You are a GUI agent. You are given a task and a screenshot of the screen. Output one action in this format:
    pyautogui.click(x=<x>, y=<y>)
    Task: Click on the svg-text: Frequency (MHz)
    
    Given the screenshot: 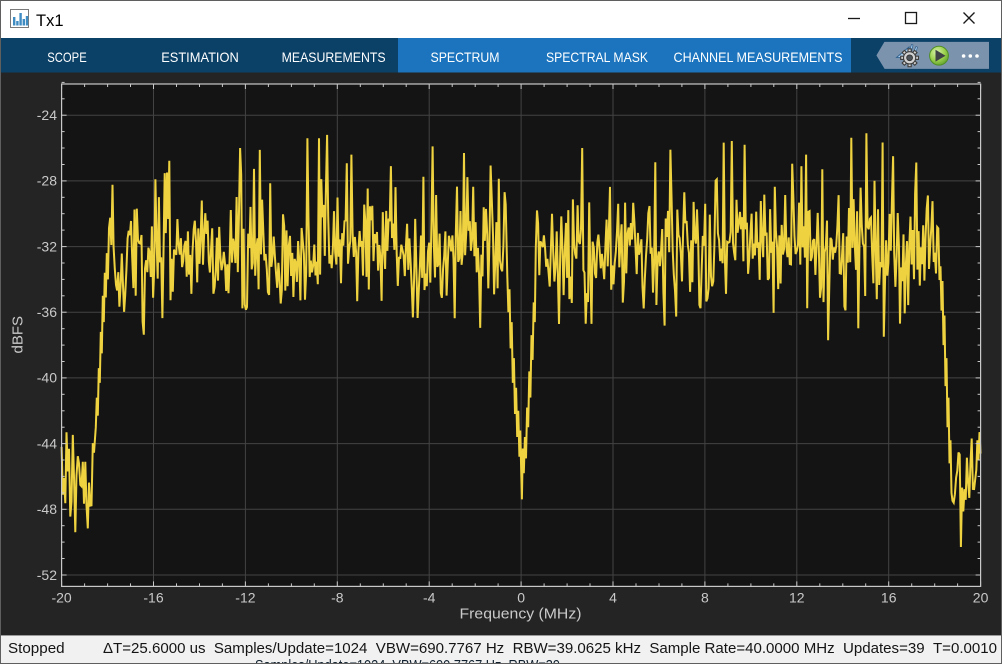 What is the action you would take?
    pyautogui.click(x=521, y=615)
    